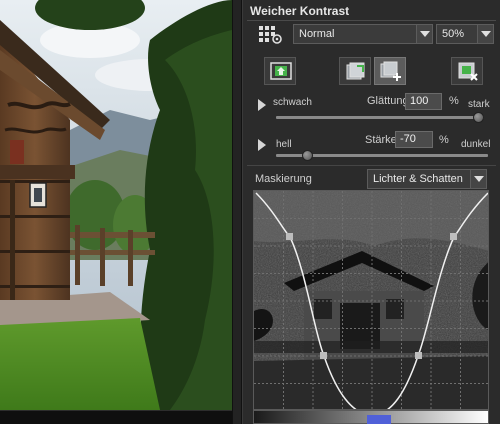 The height and width of the screenshot is (424, 500). I want to click on masking-mode-value: Lichter & Schatten, so click(418, 179).